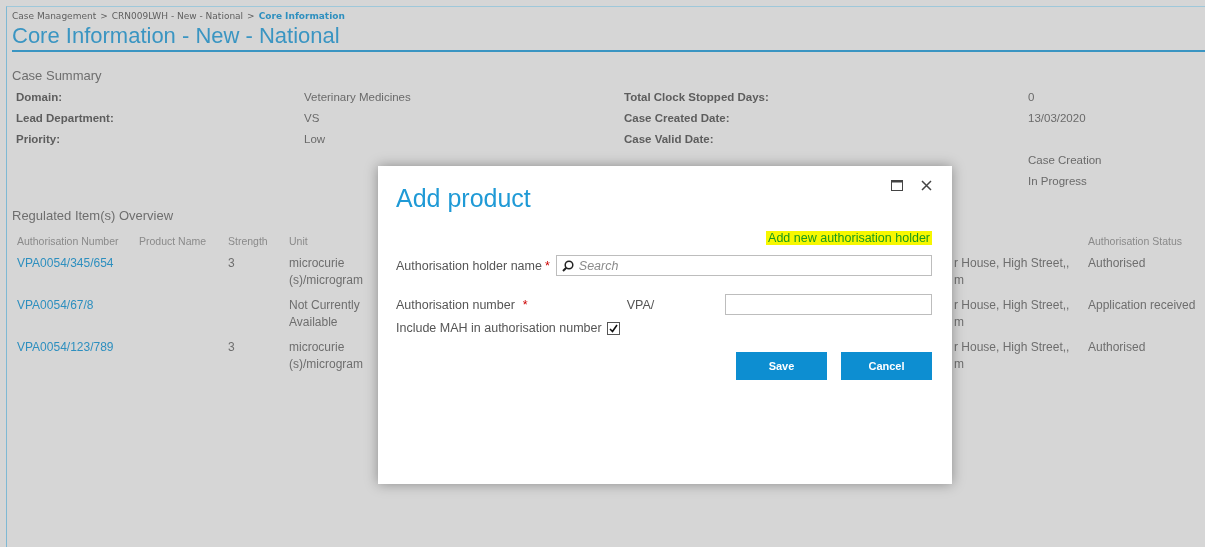 The height and width of the screenshot is (547, 1205). I want to click on field-label: Authorisation holder name, so click(469, 265).